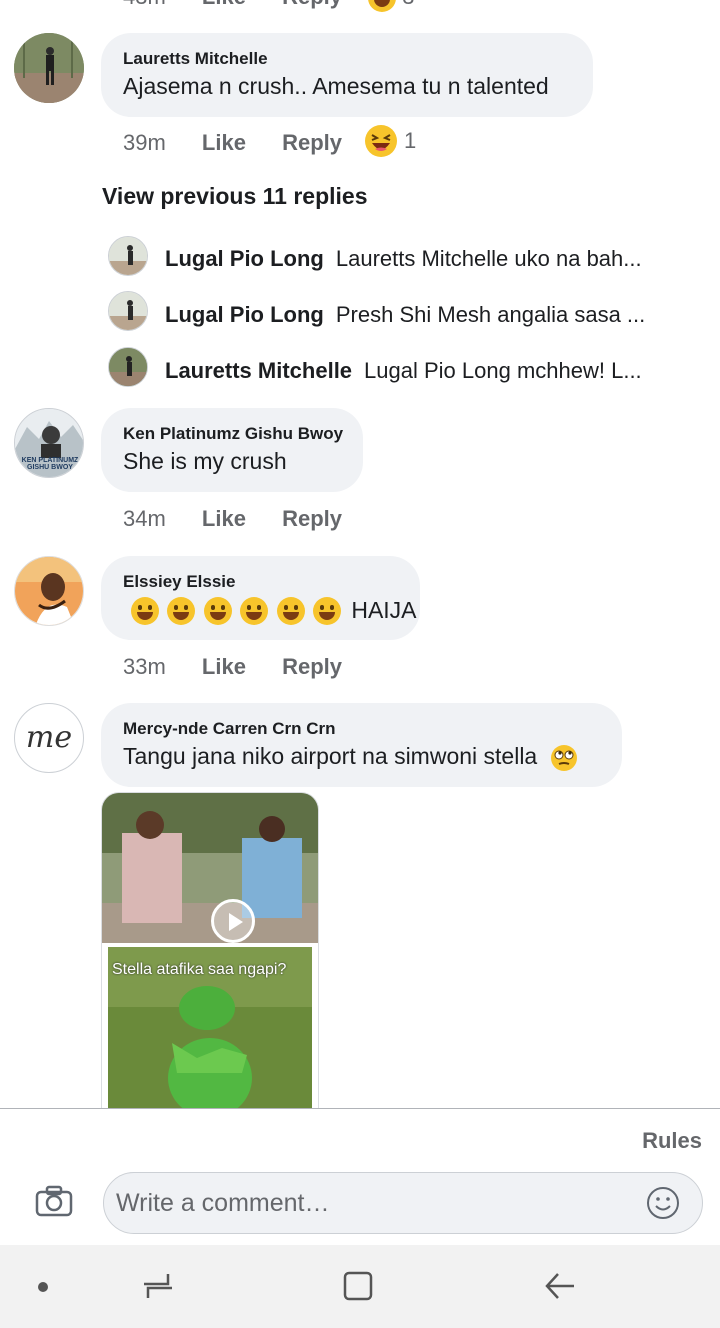  I want to click on comment-meta: 34m Like Reply, so click(232, 519).